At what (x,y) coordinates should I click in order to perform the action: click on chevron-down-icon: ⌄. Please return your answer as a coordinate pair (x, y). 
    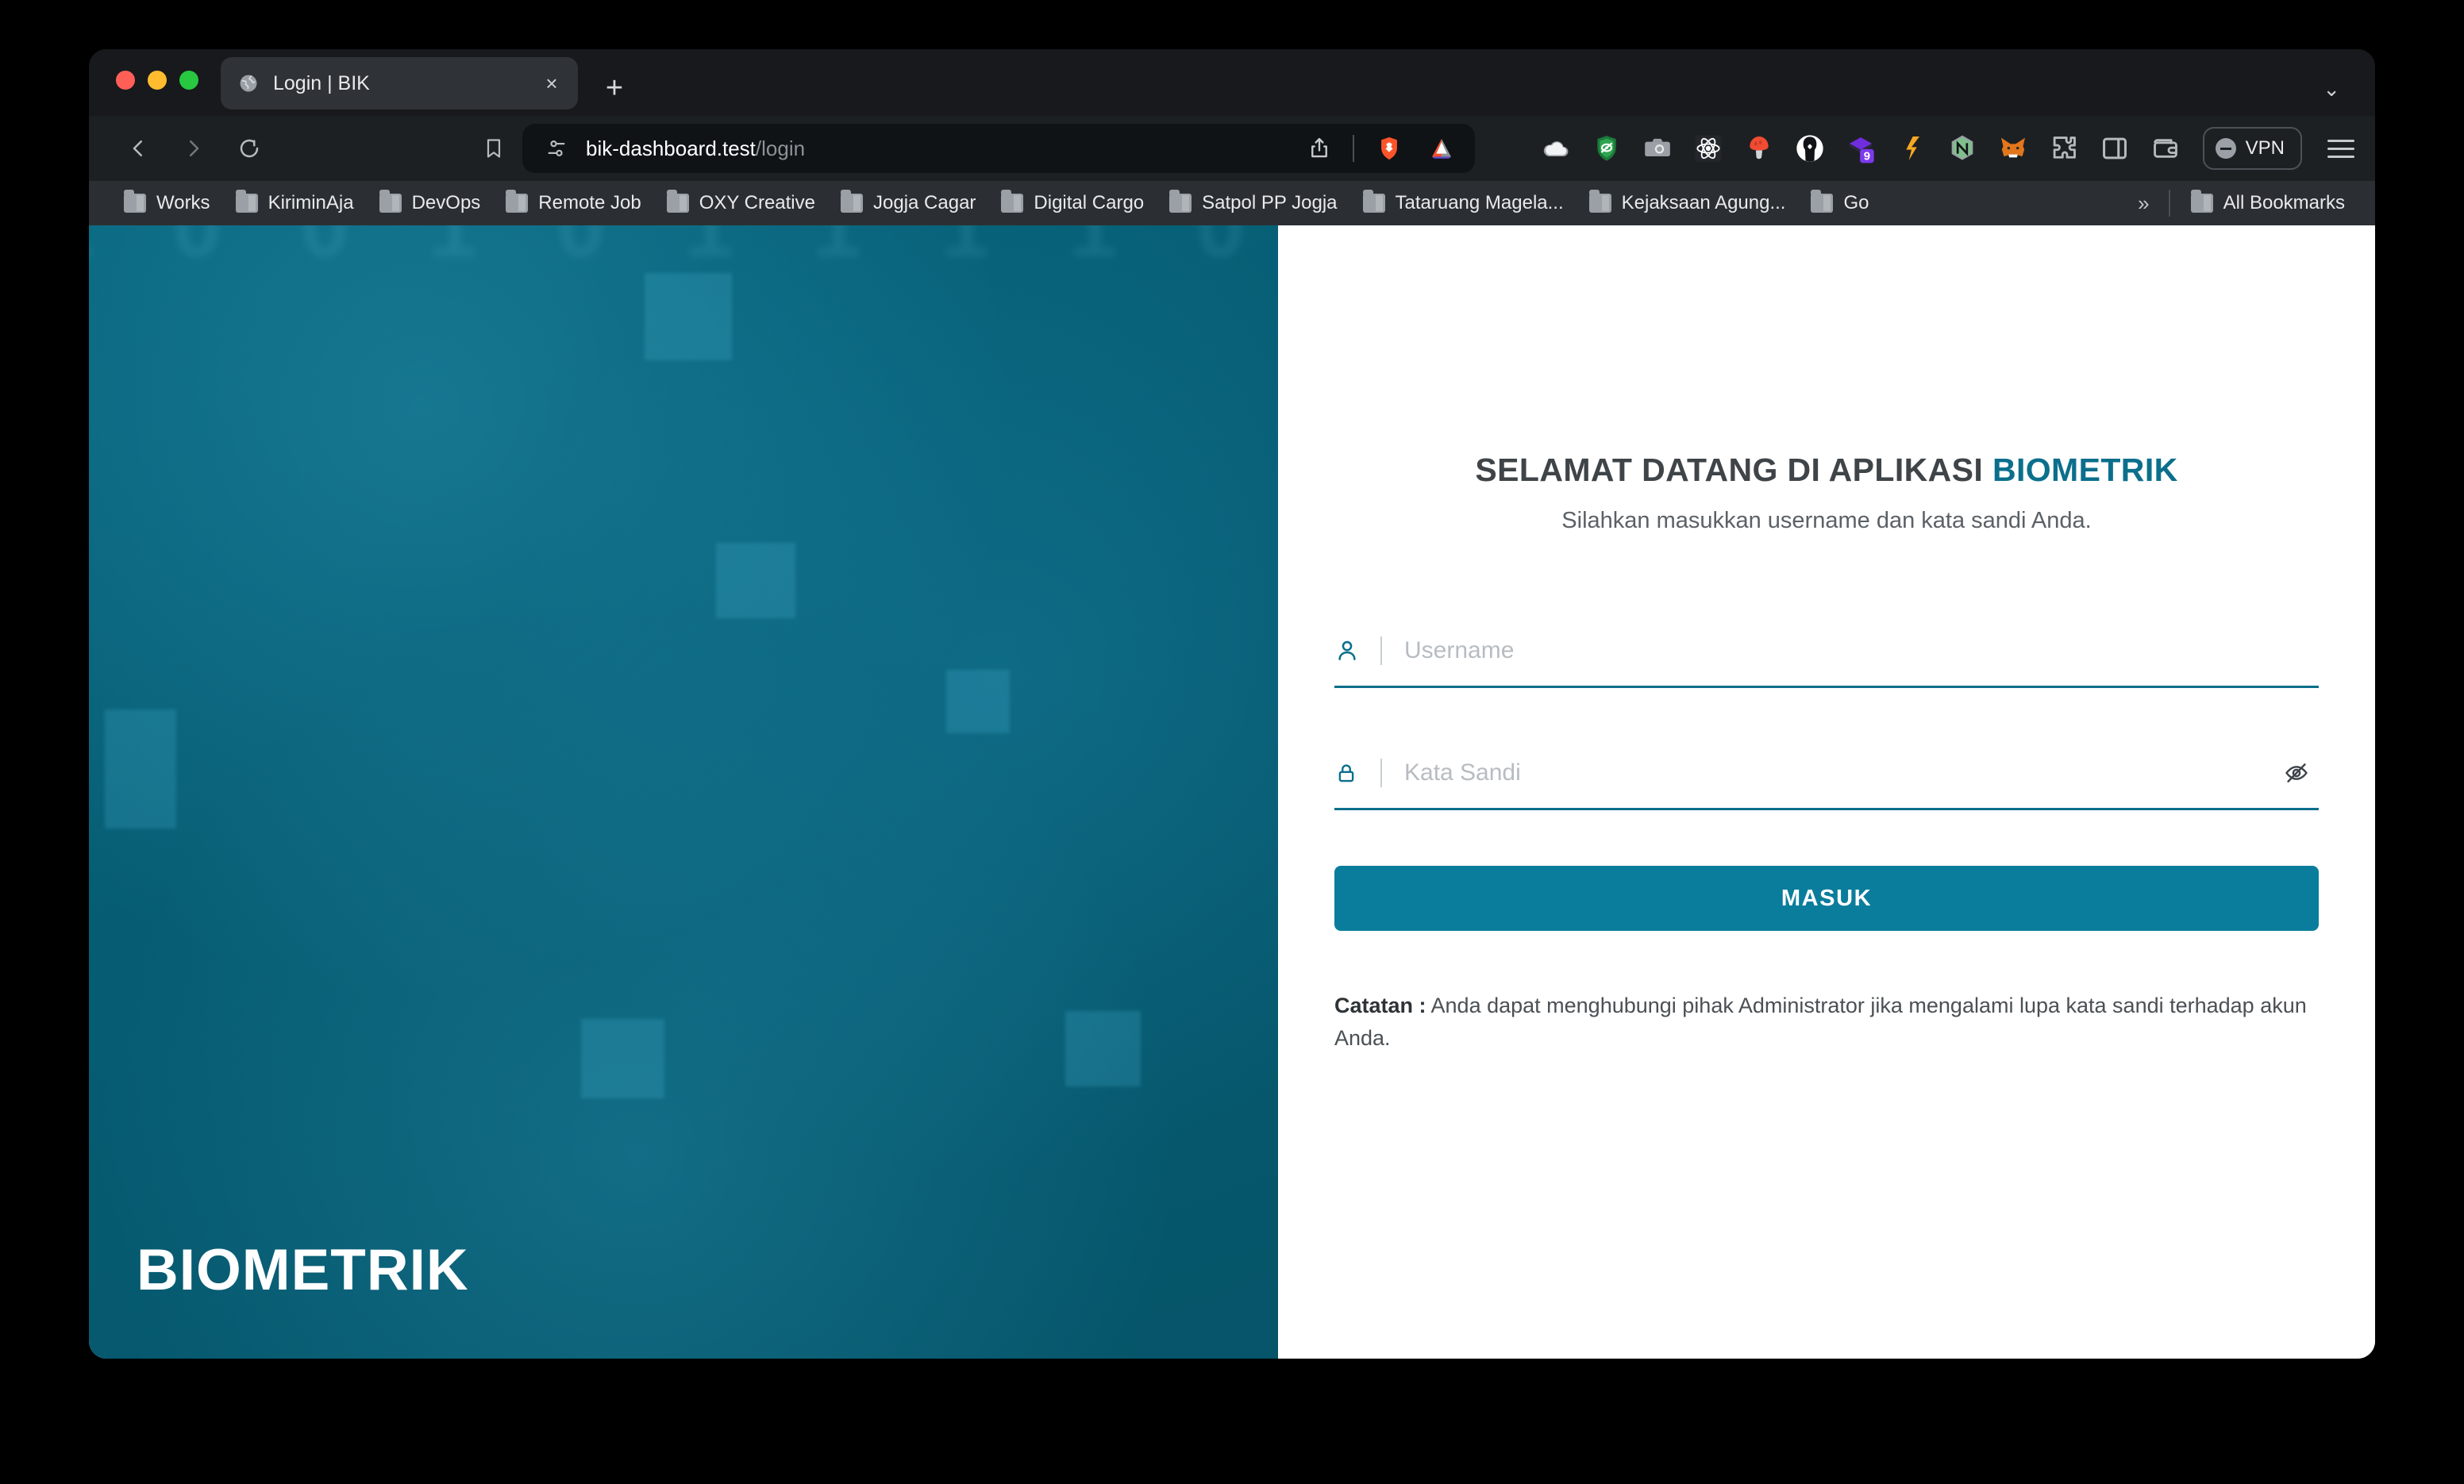
    Looking at the image, I should click on (2331, 89).